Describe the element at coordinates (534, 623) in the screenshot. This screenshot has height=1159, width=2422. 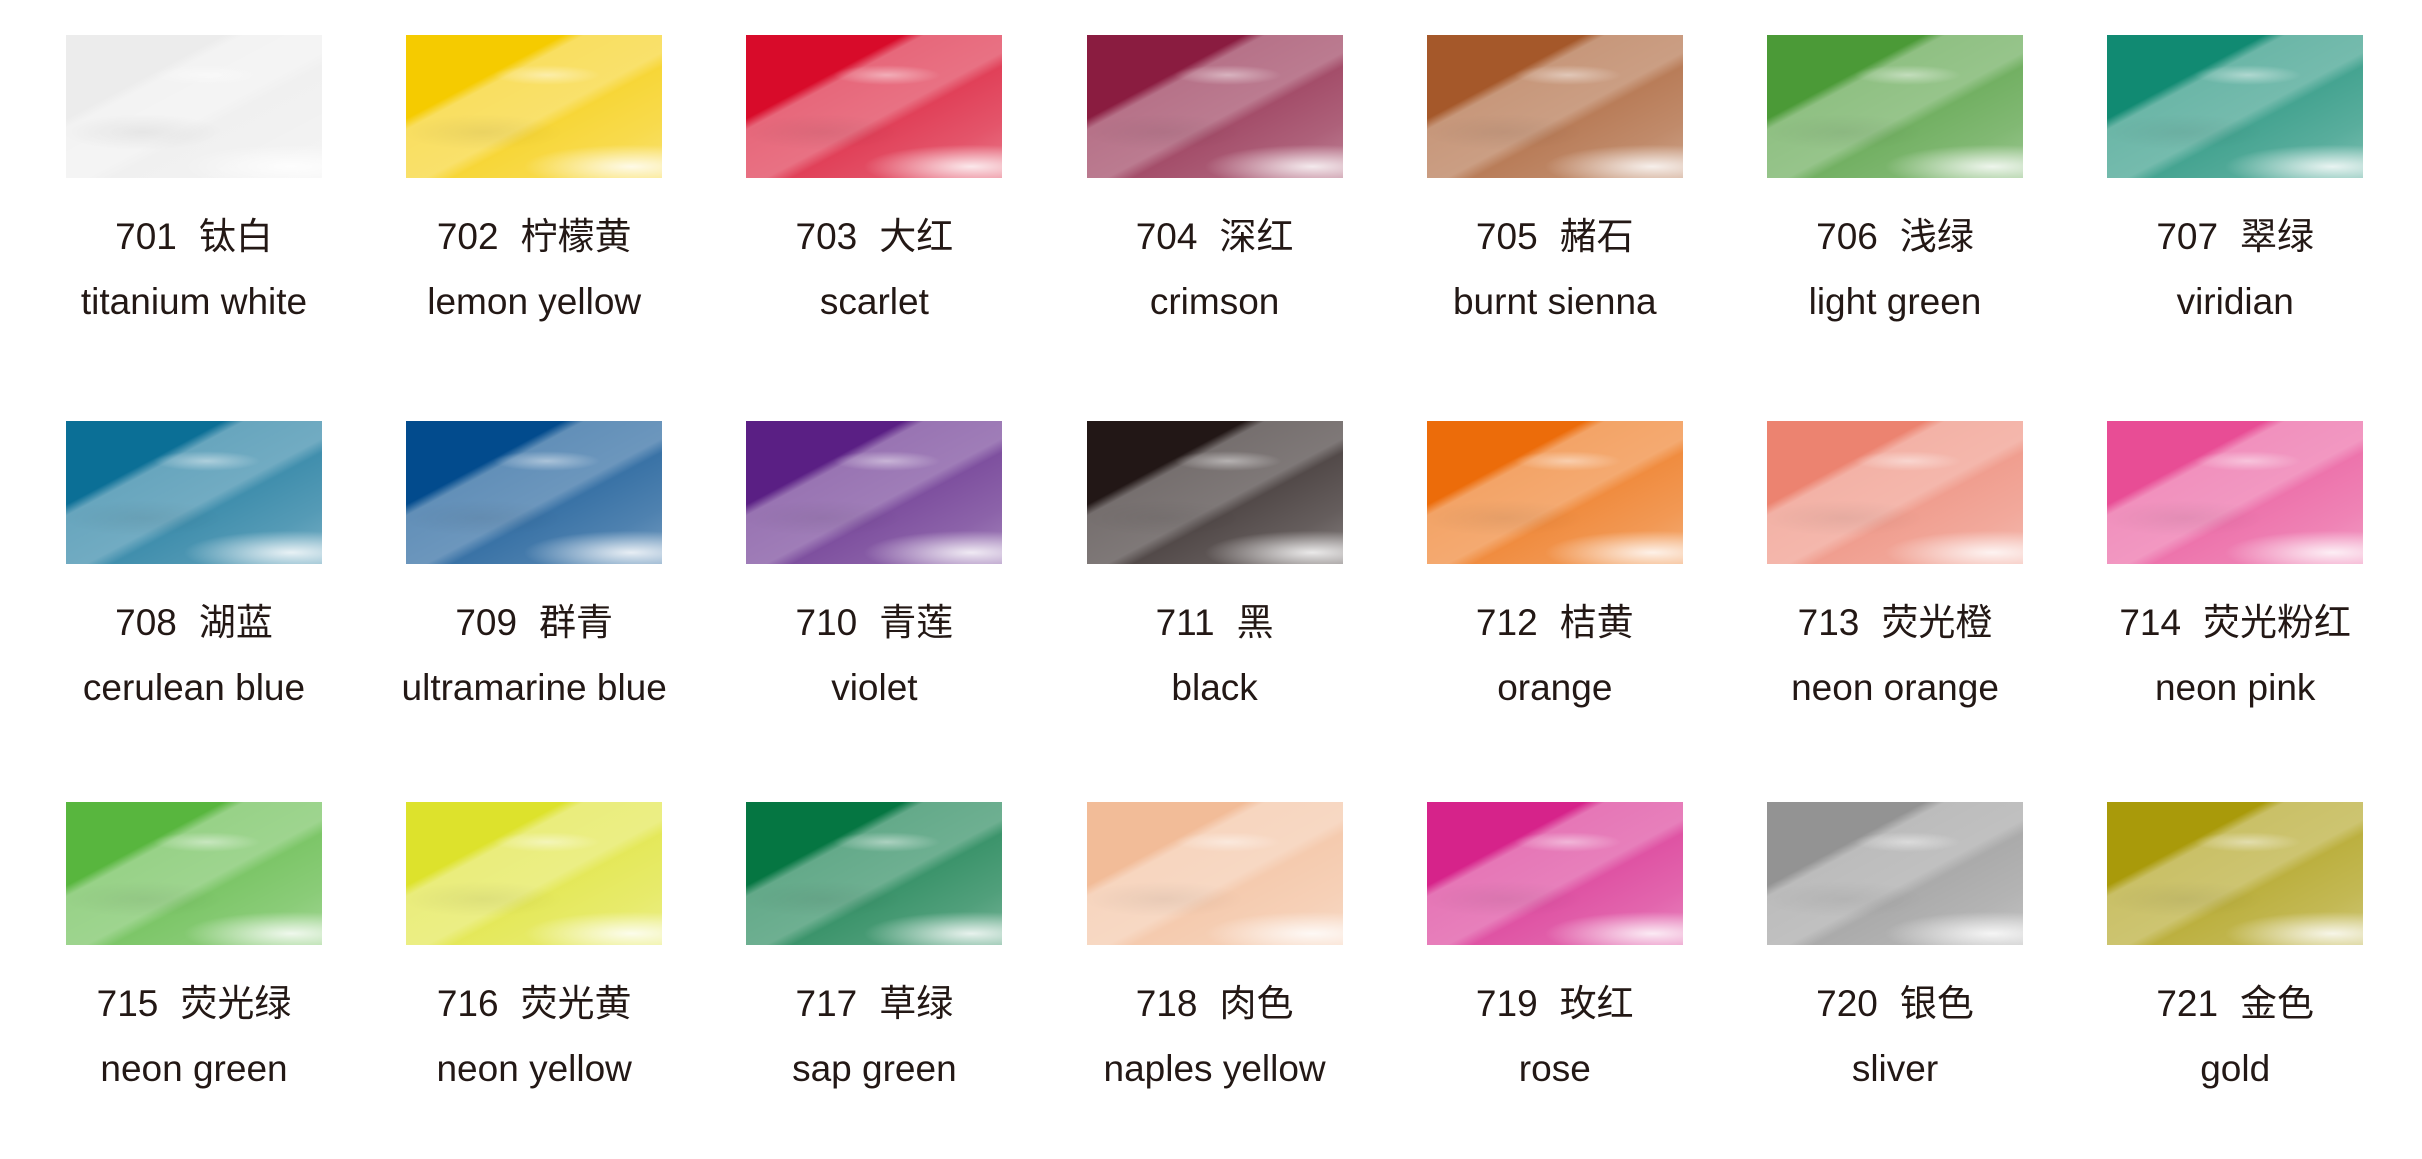
I see `color-chinese-label: 709 群青` at that location.